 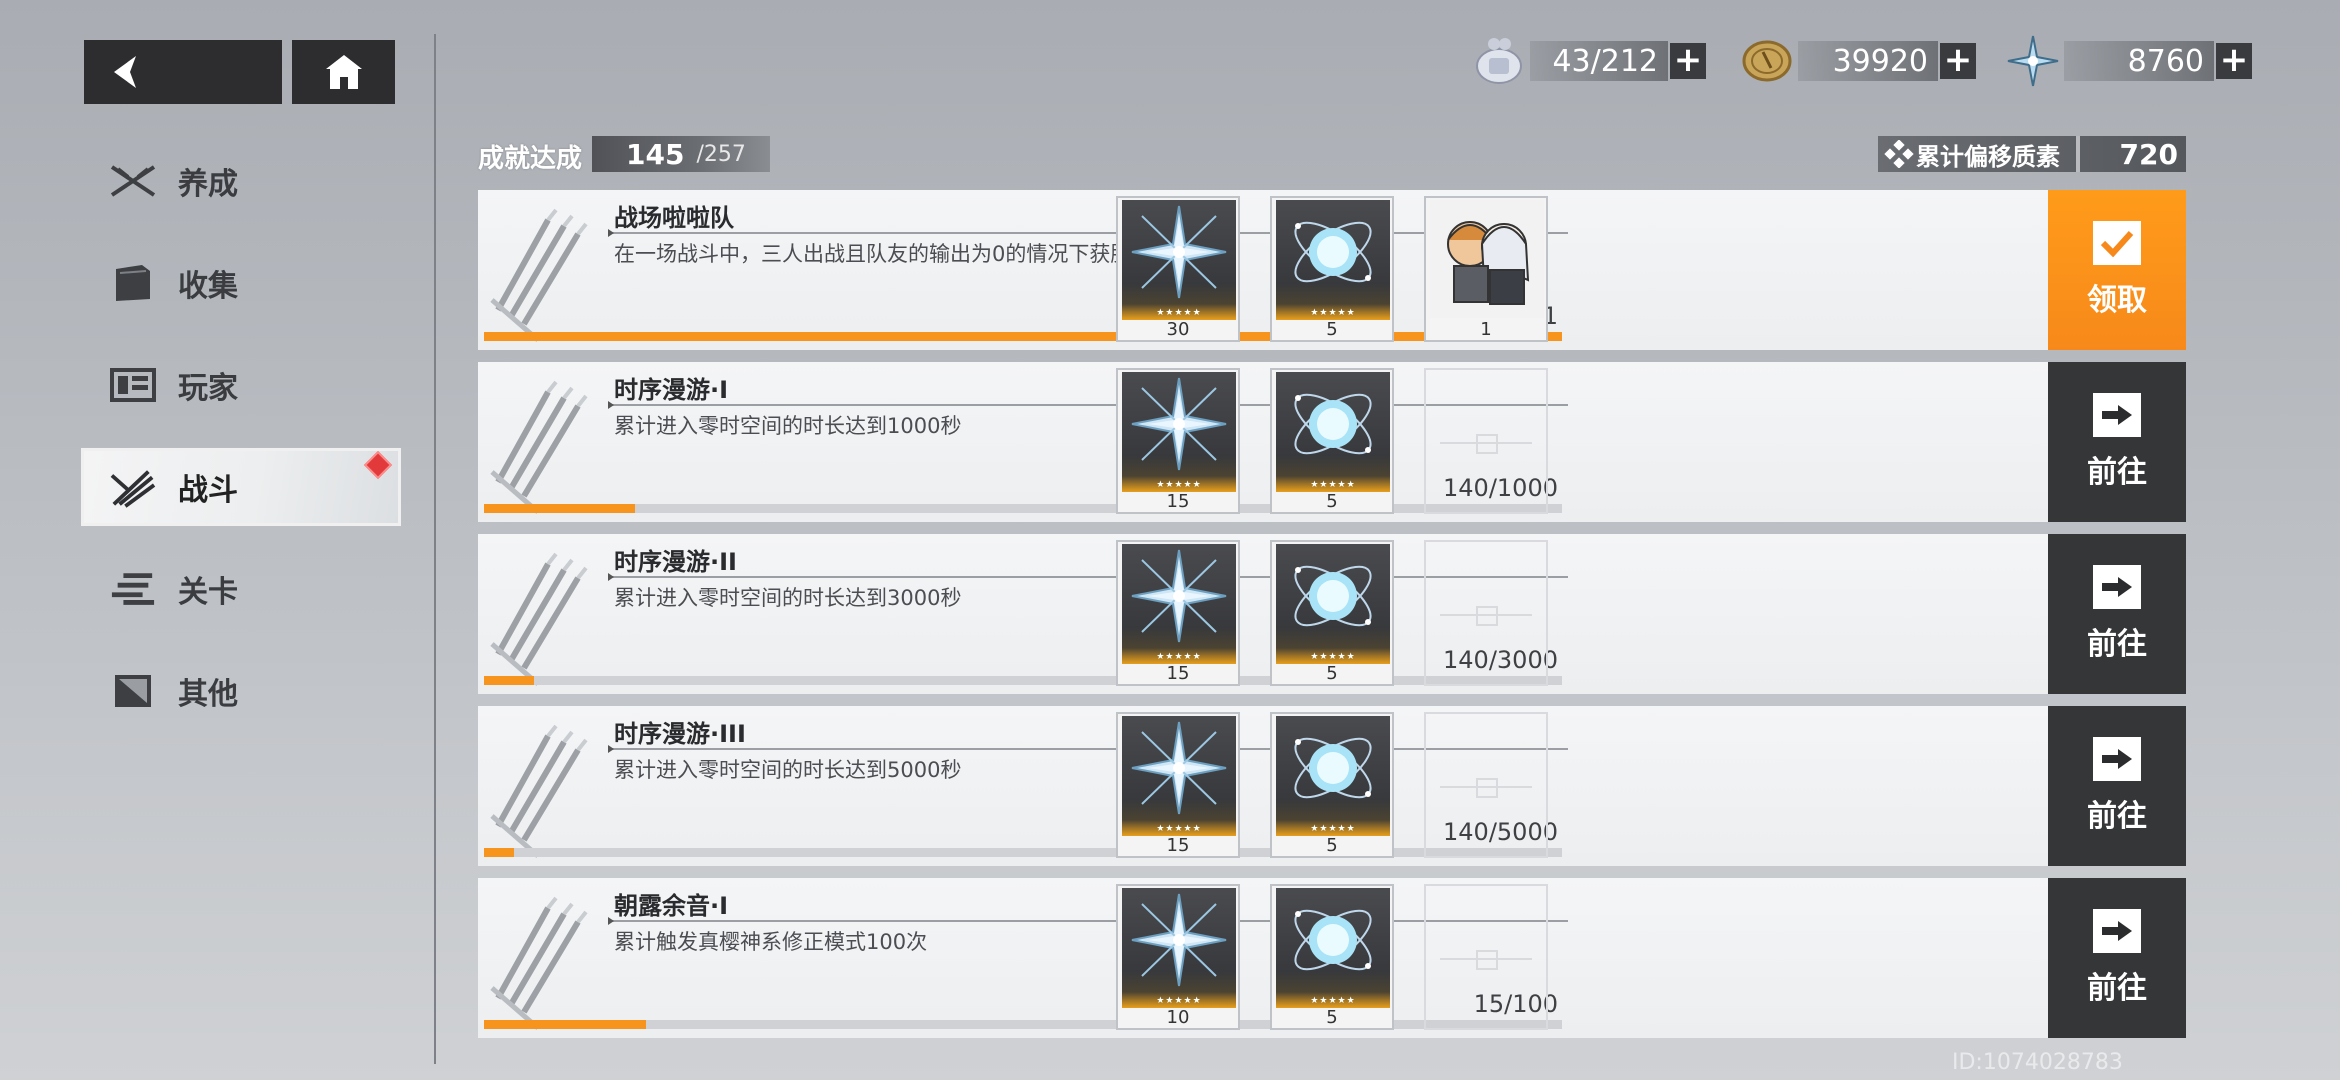 I want to click on claim-button: 领取, so click(x=2117, y=270).